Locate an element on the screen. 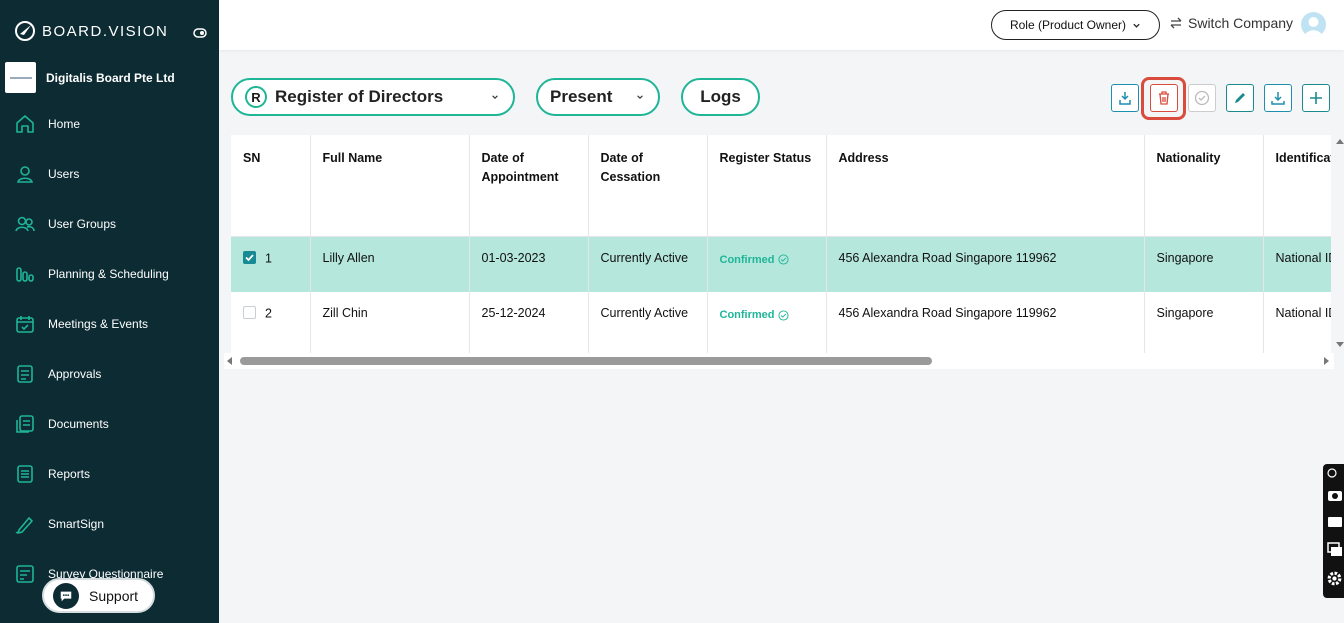 The height and width of the screenshot is (623, 1344). check-circle-icon is located at coordinates (1202, 98).